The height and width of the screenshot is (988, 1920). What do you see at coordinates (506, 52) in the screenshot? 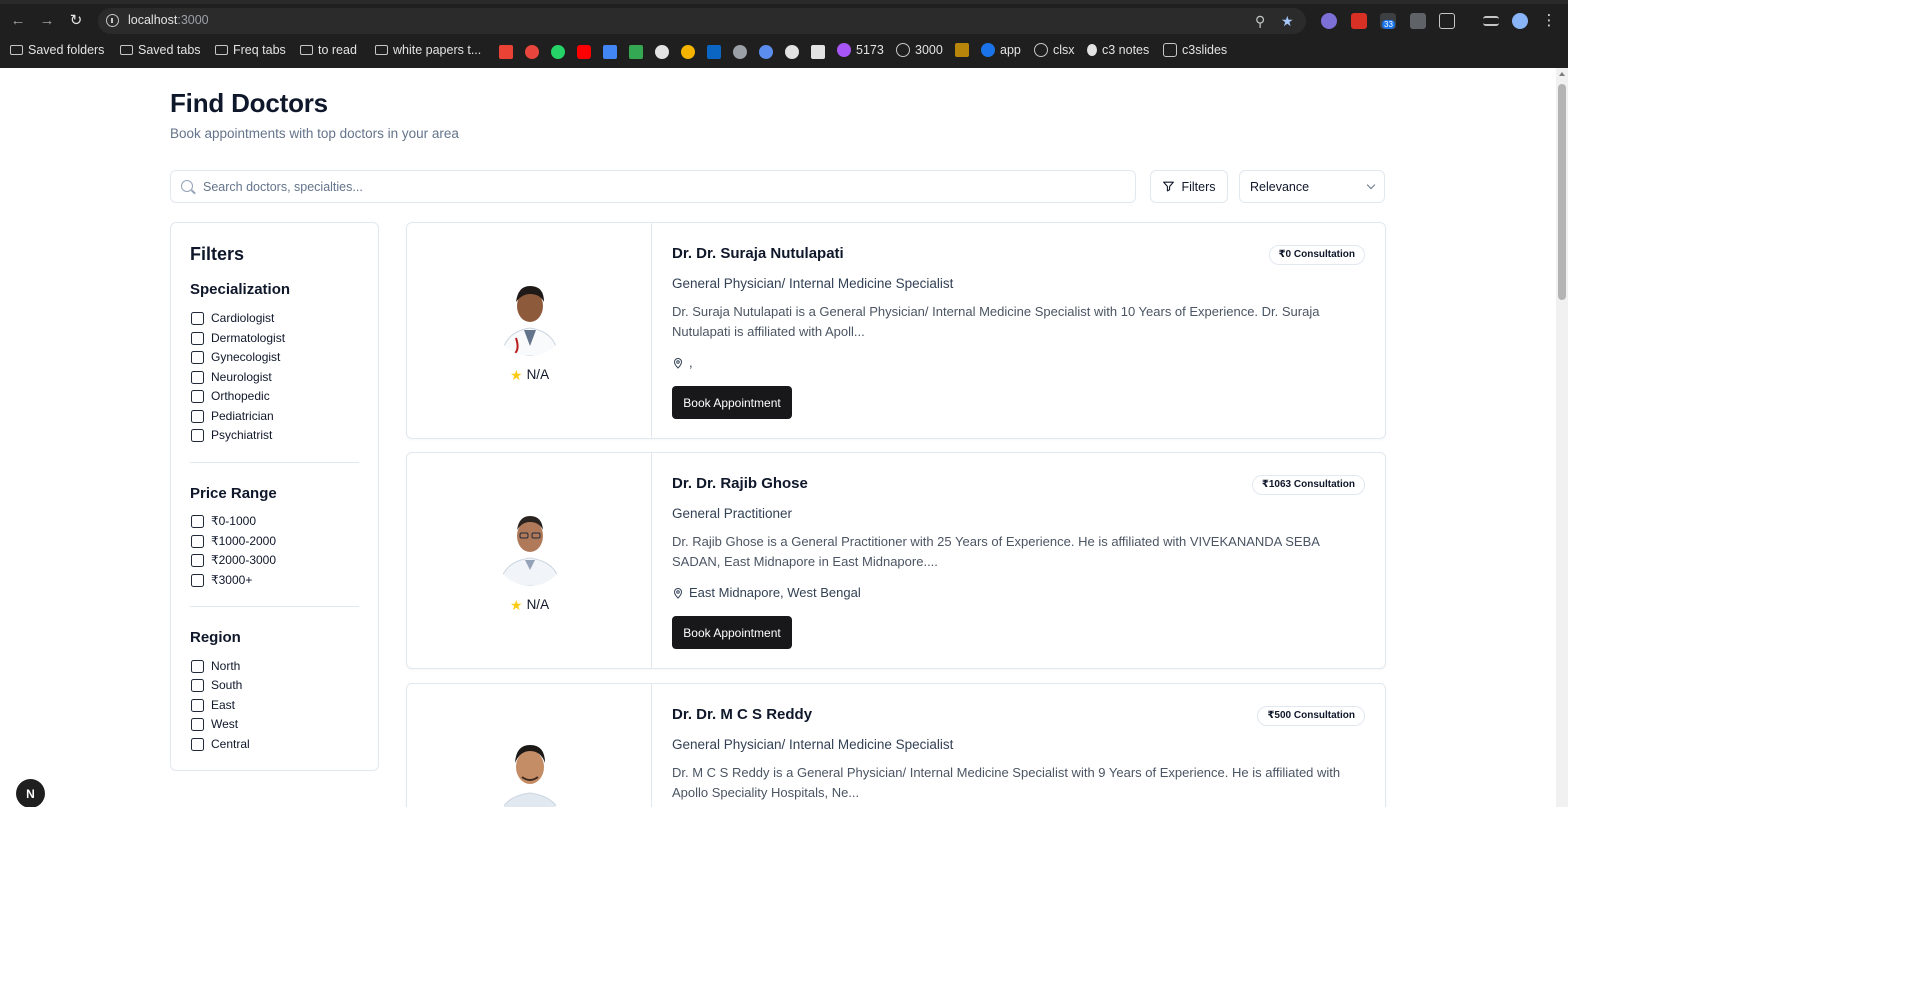
I see `gmail-icon` at bounding box center [506, 52].